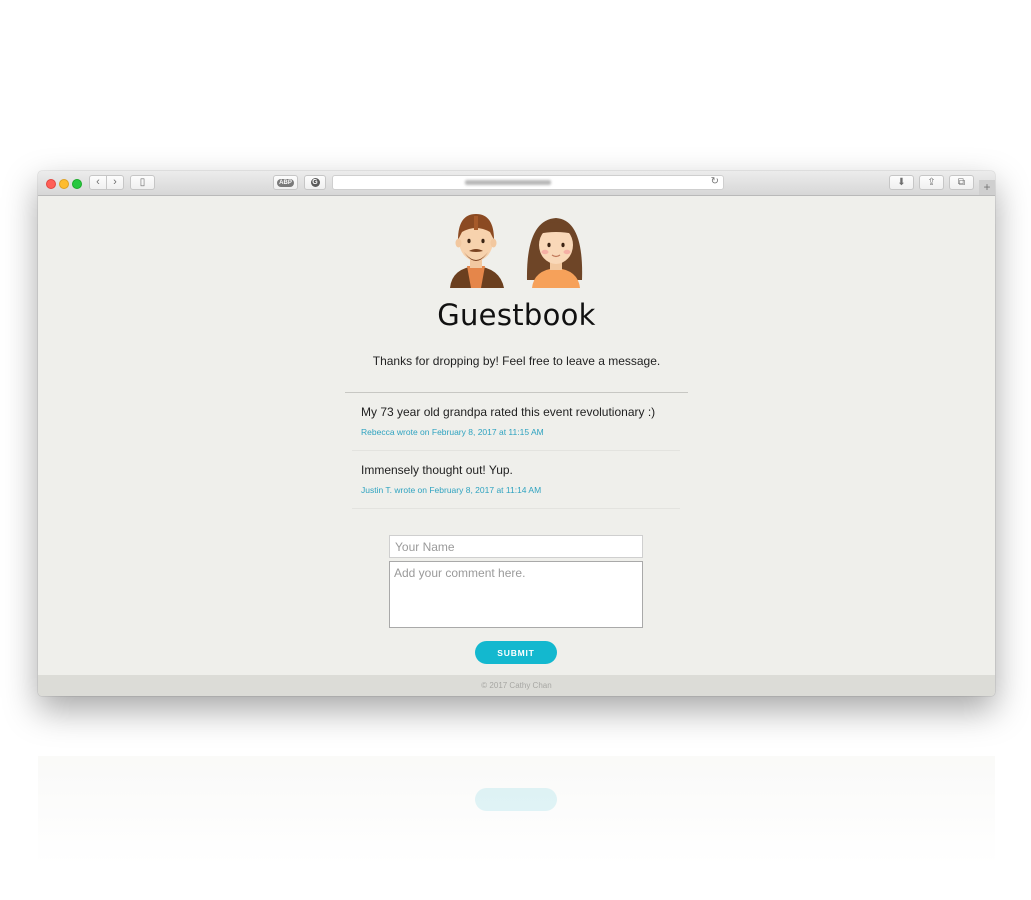 Image resolution: width=1031 pixels, height=900 pixels. Describe the element at coordinates (554, 253) in the screenshot. I see `woman-avatar-icon` at that location.